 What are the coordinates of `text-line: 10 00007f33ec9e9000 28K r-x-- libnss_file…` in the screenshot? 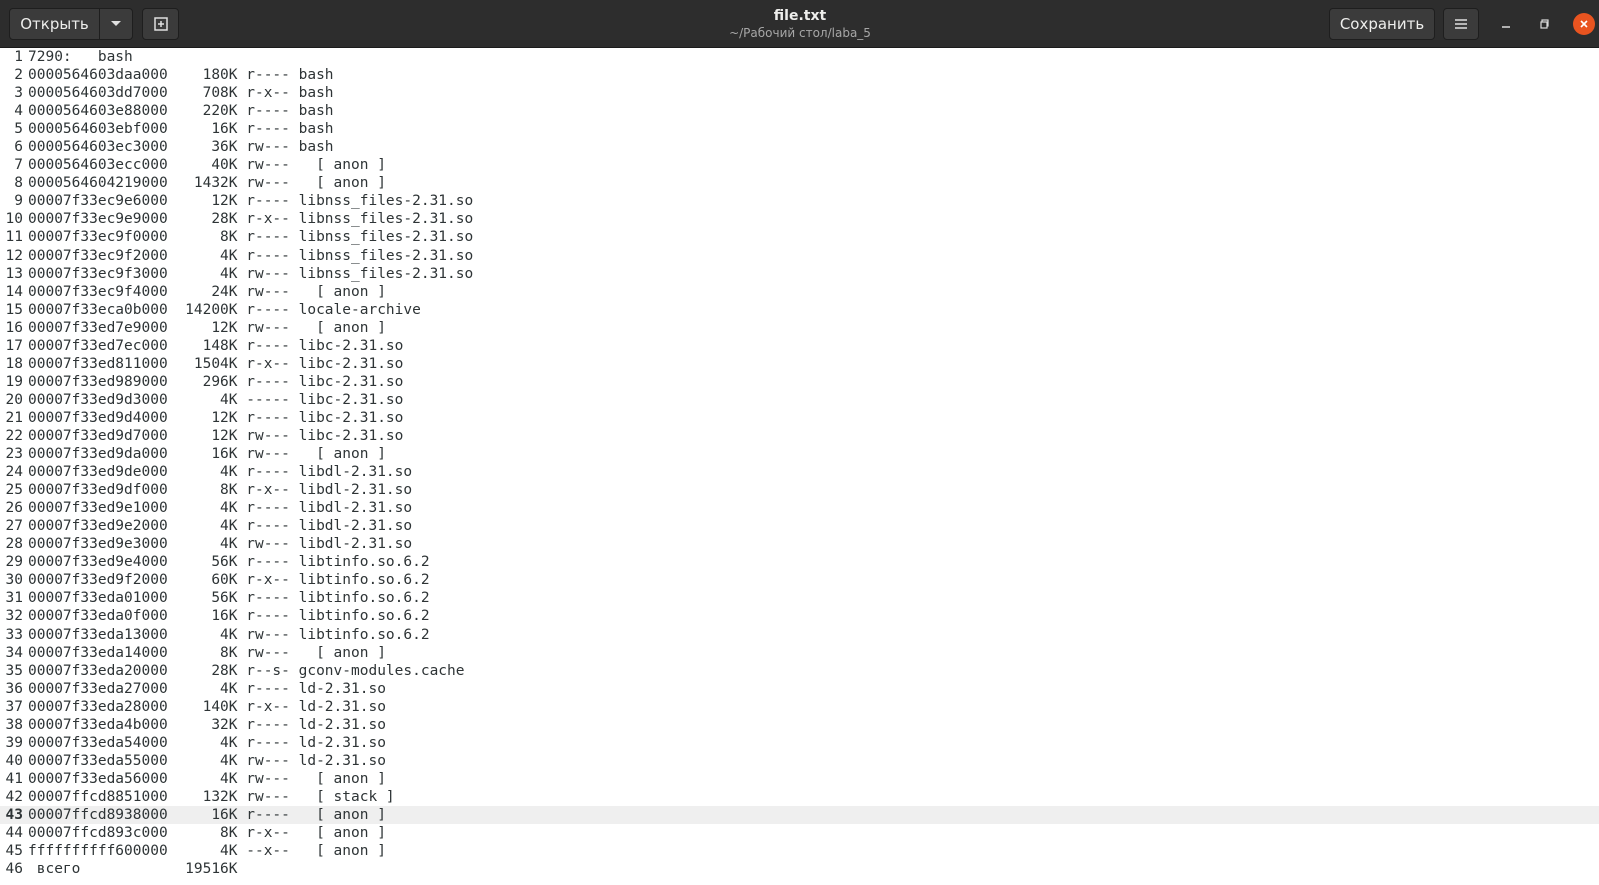 It's located at (799, 219).